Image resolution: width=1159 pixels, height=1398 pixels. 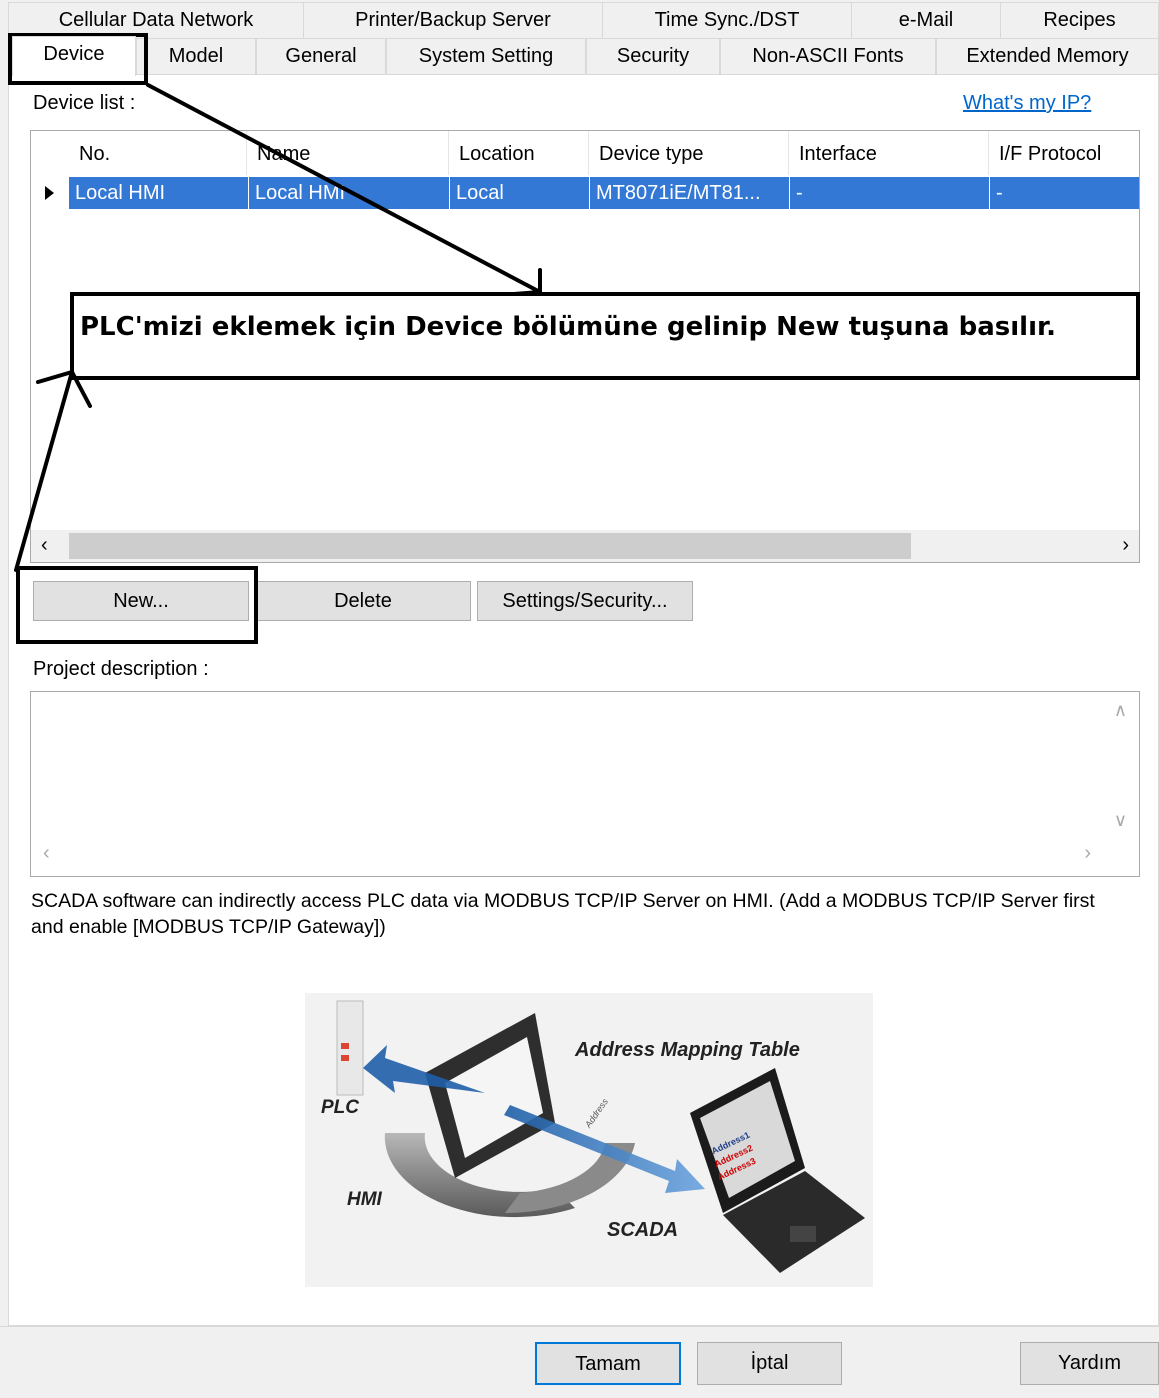 I want to click on cancel-button: İptal, so click(x=769, y=1363).